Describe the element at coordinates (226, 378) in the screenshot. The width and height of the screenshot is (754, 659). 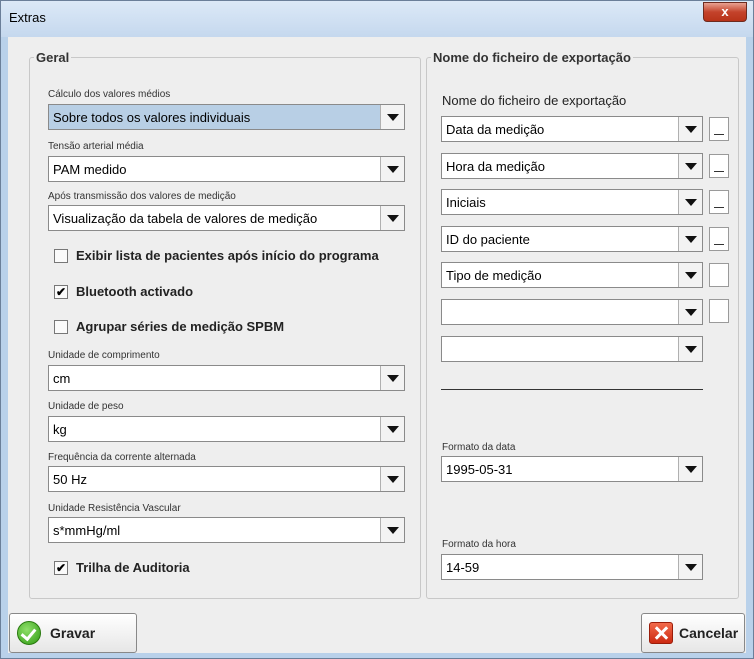
I see `length-unit-select: cm` at that location.